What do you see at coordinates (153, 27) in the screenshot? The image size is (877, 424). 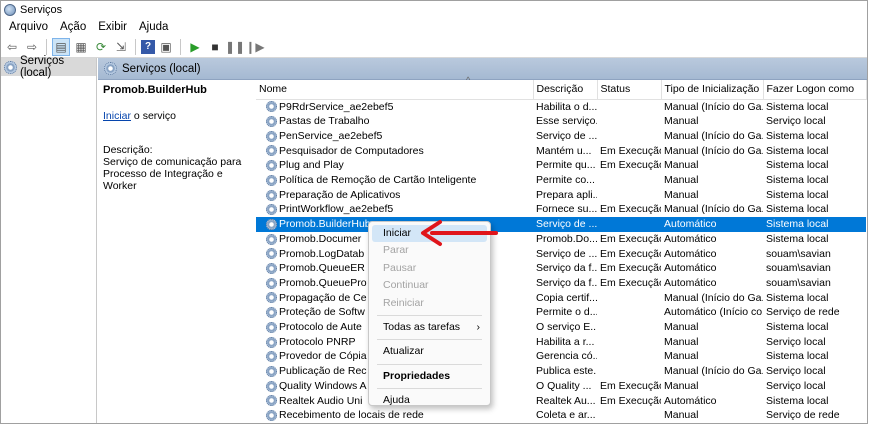 I see `menu-ajuda: Ajuda` at bounding box center [153, 27].